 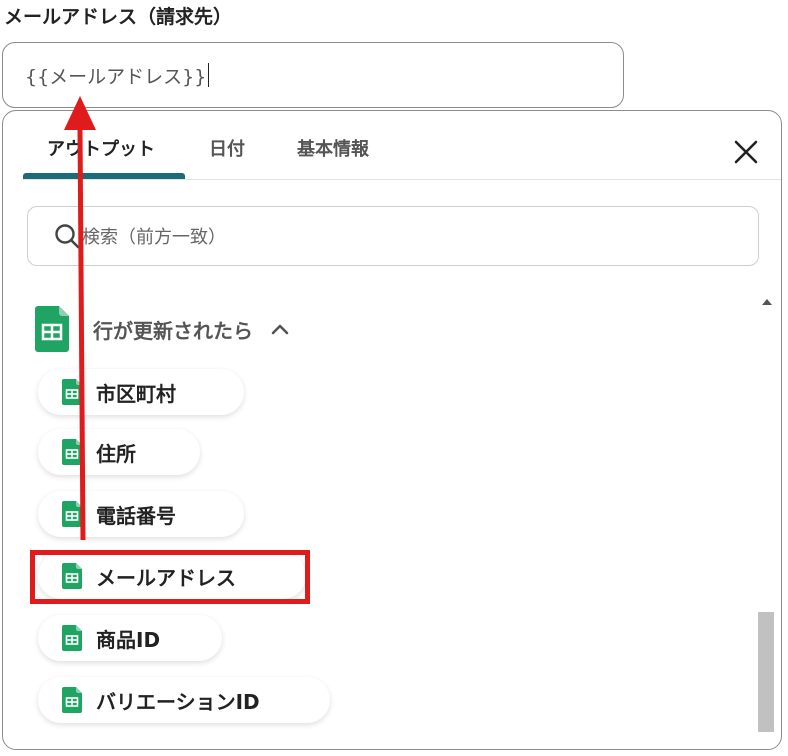 What do you see at coordinates (118, 17) in the screenshot?
I see `field-label: メールアドレス（請求先）` at bounding box center [118, 17].